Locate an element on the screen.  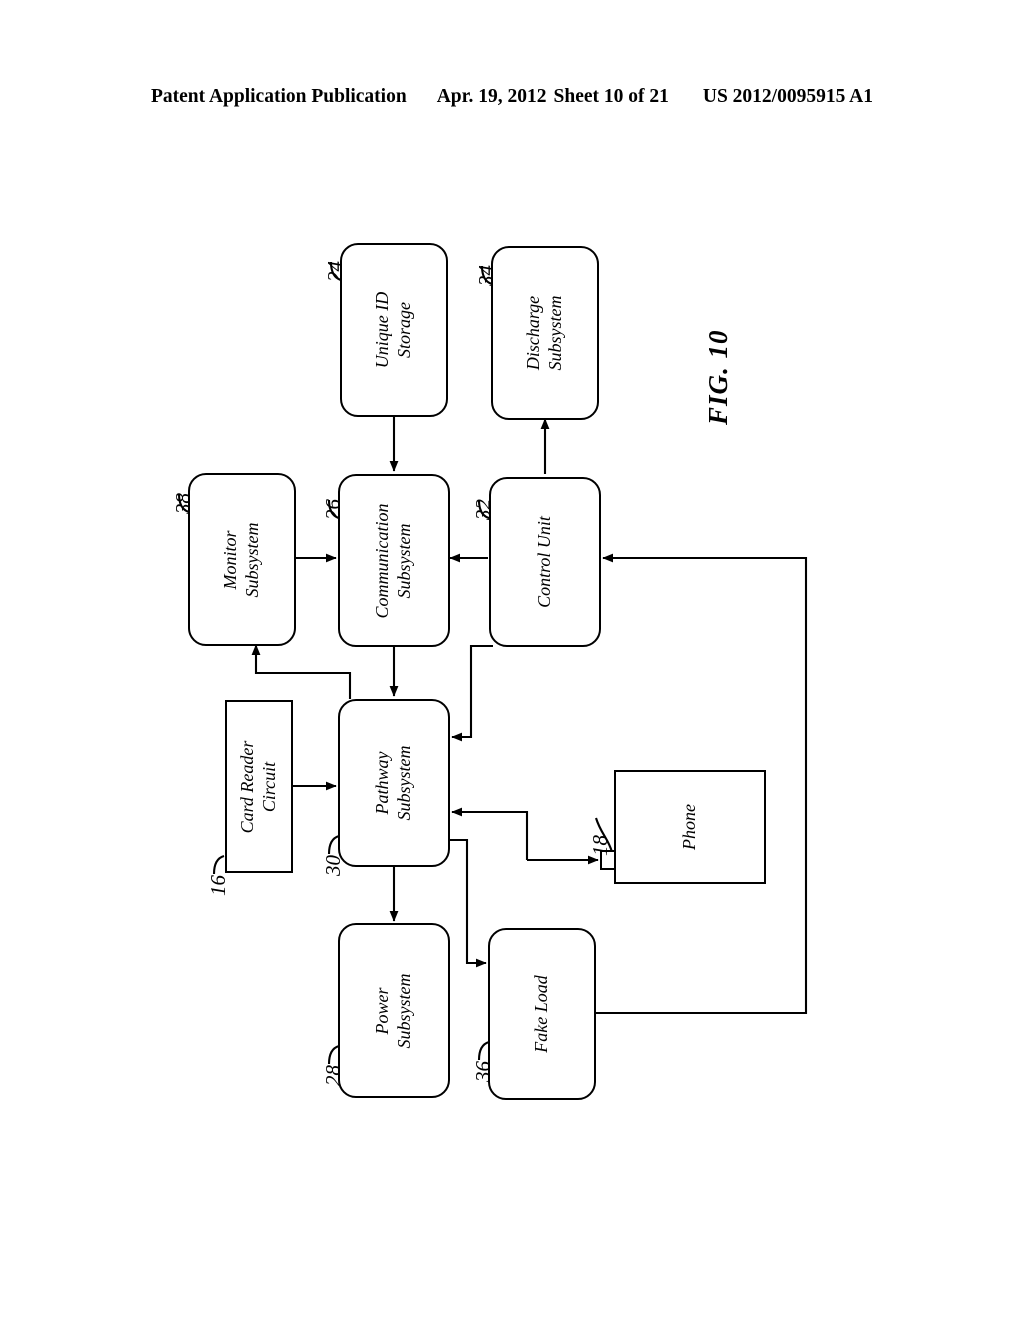
block-fake-load: Fake Load is located at coordinates (542, 1014).